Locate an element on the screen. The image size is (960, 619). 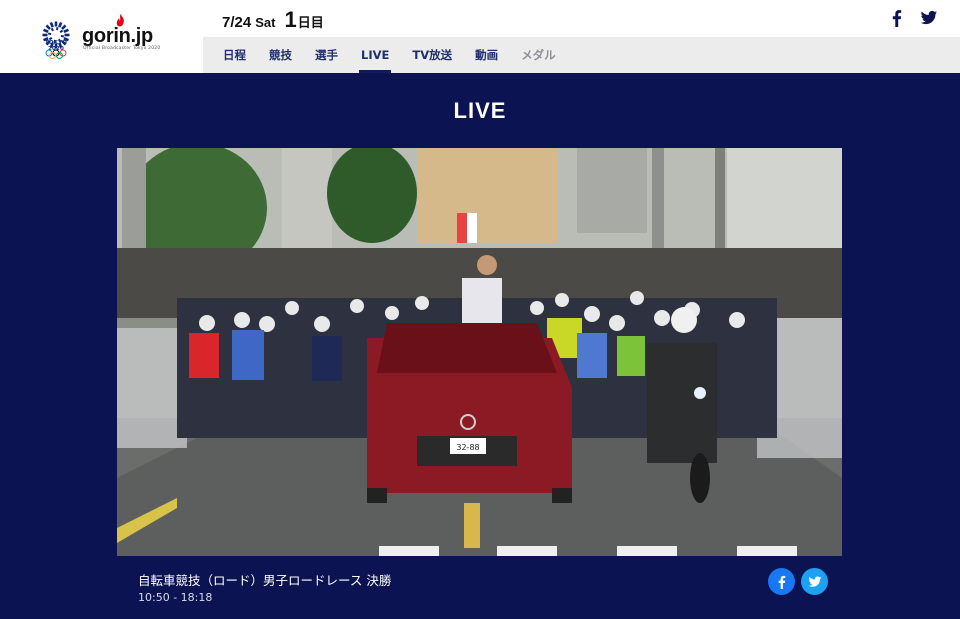
nav-item-videos: 動画 is located at coordinates (486, 55).